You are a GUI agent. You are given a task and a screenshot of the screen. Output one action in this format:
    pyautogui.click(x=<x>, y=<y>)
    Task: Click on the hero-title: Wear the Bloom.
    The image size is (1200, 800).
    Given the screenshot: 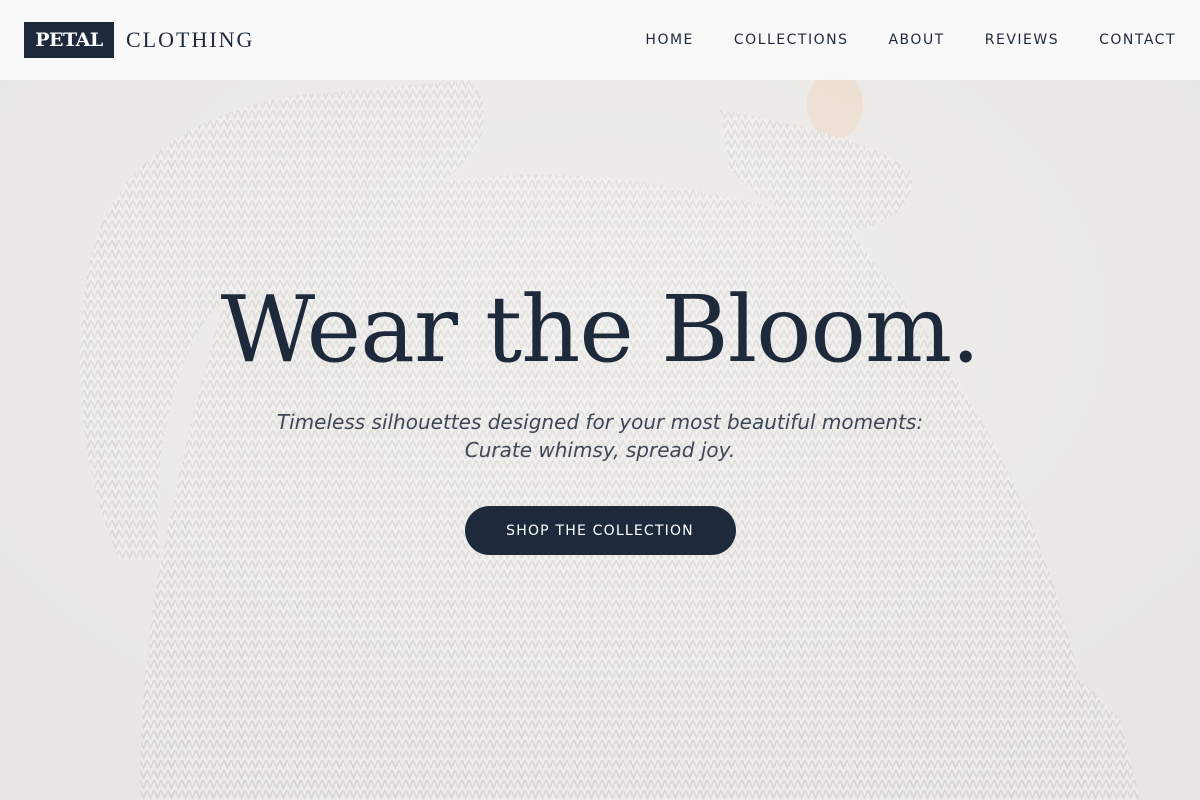 What is the action you would take?
    pyautogui.click(x=600, y=329)
    